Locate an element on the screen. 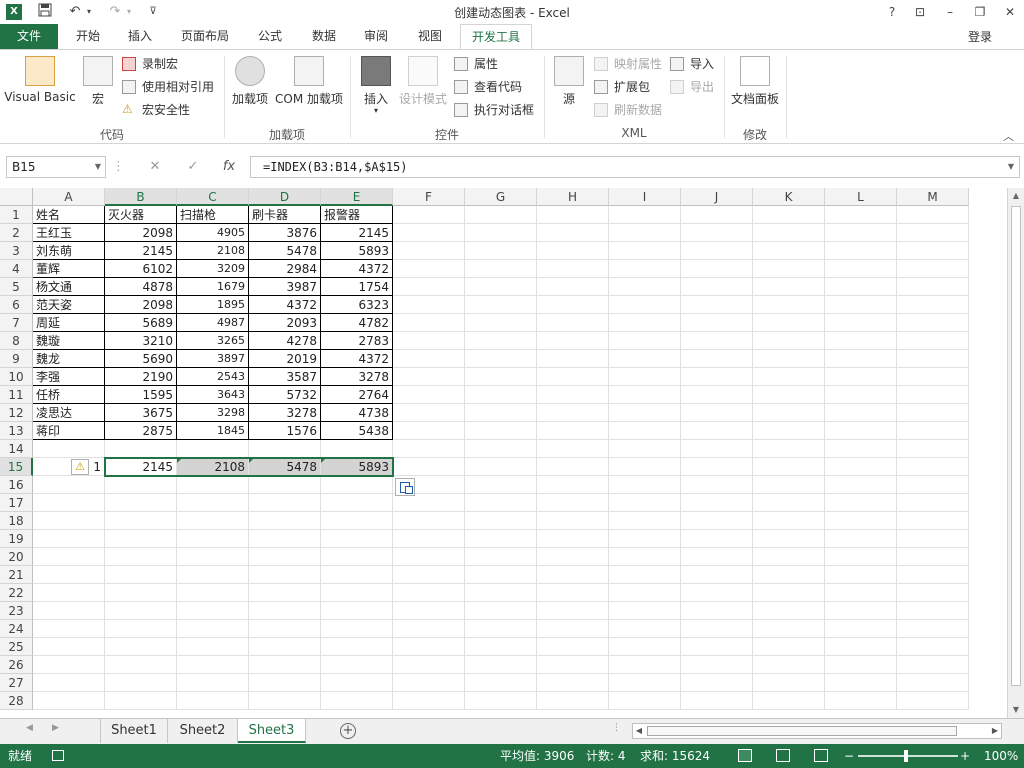 This screenshot has width=1024, height=768. record-macro-button: 录制宏 is located at coordinates (150, 64).